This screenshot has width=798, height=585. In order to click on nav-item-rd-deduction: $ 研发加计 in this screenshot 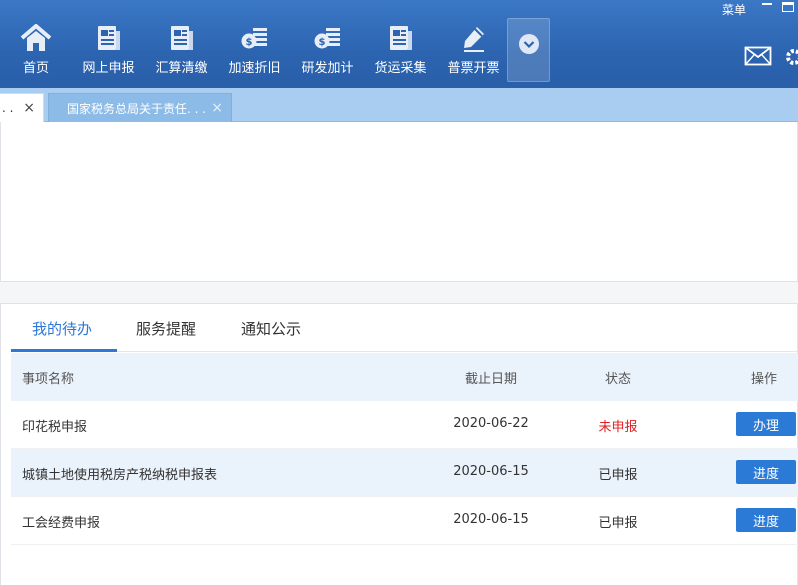, I will do `click(327, 50)`.